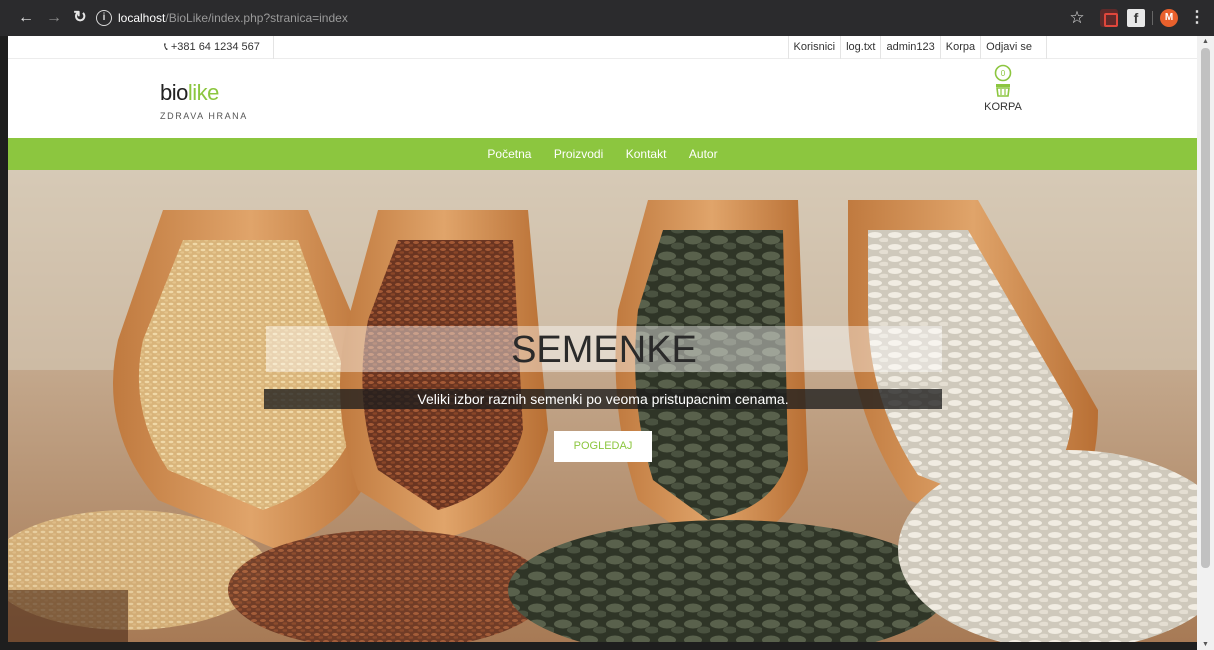 The image size is (1214, 650). What do you see at coordinates (1109, 18) in the screenshot?
I see `pdf-extension-icon` at bounding box center [1109, 18].